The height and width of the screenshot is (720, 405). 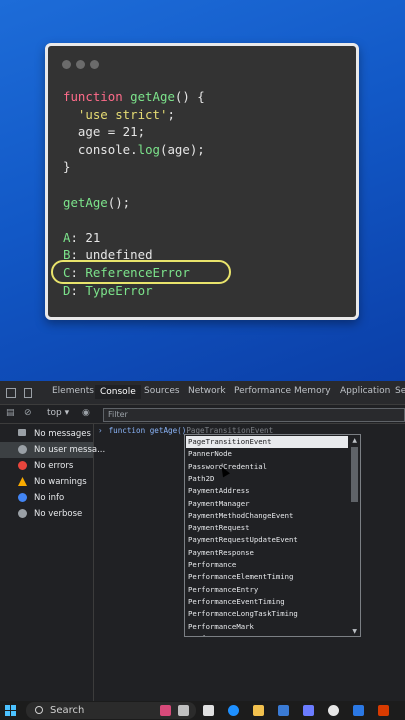 I want to click on autocomplete-item: PaymentRequestUpdateEvent, so click(x=243, y=540).